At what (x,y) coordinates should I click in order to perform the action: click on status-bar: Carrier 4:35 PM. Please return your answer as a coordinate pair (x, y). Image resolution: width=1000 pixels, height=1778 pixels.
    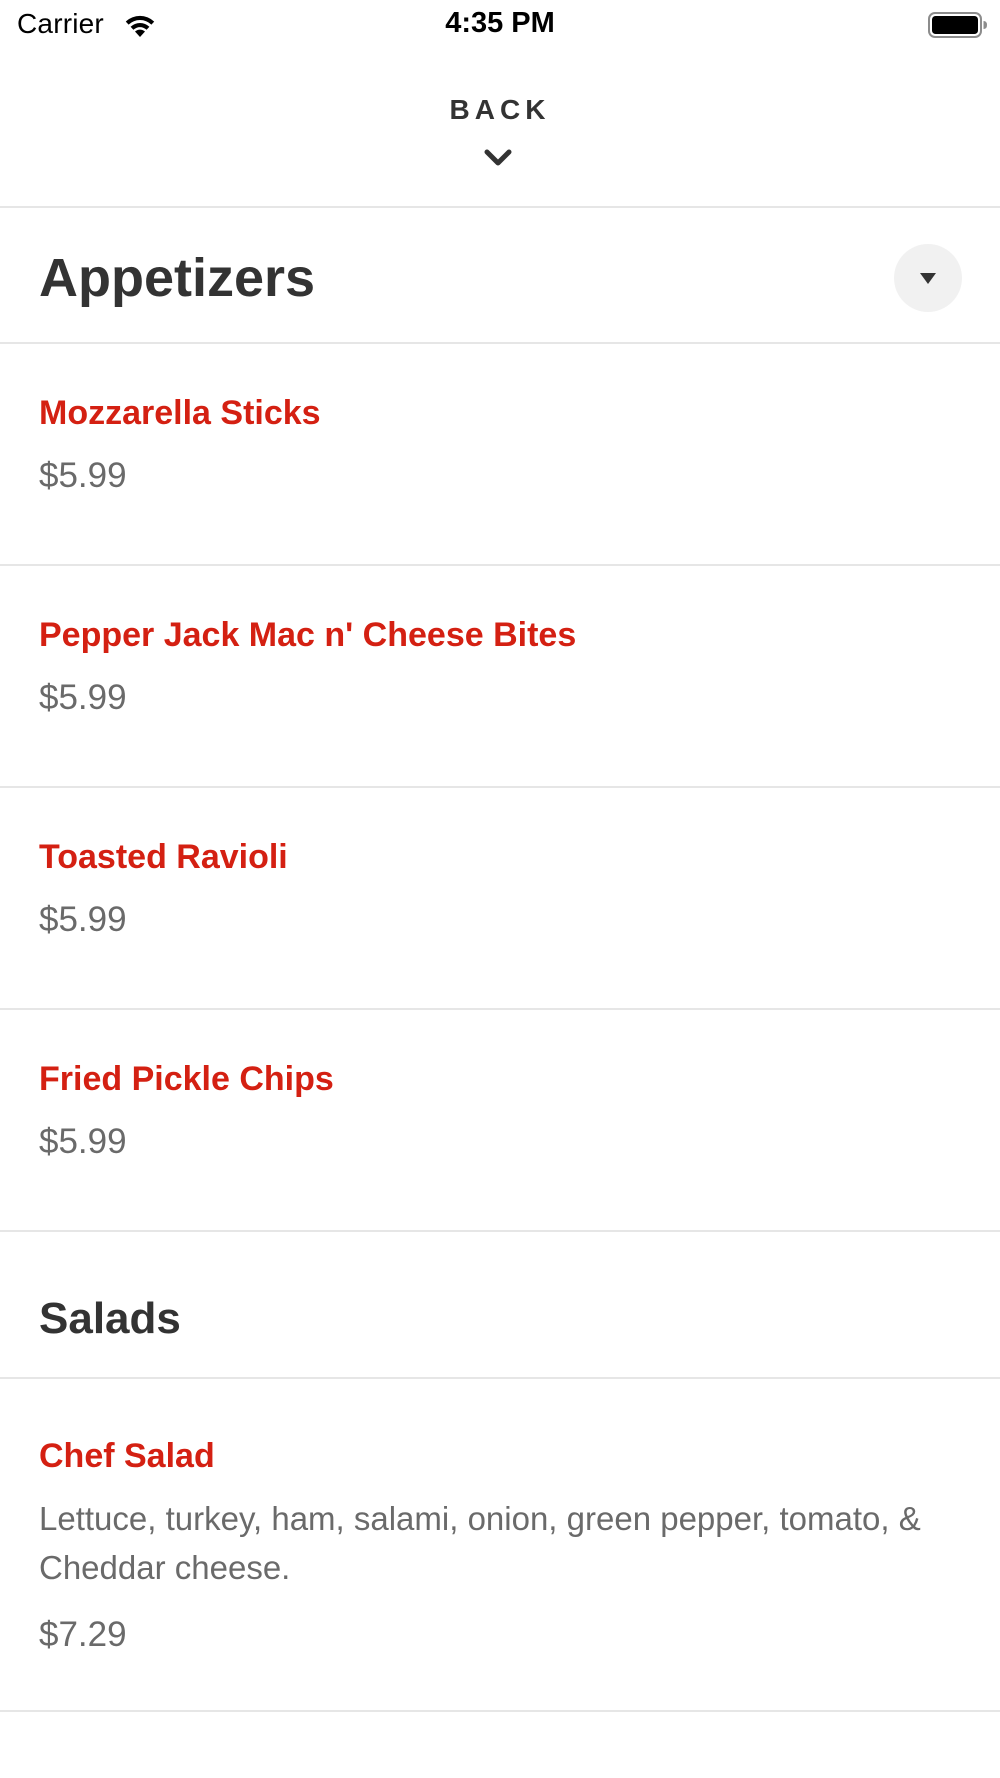
    Looking at the image, I should click on (500, 25).